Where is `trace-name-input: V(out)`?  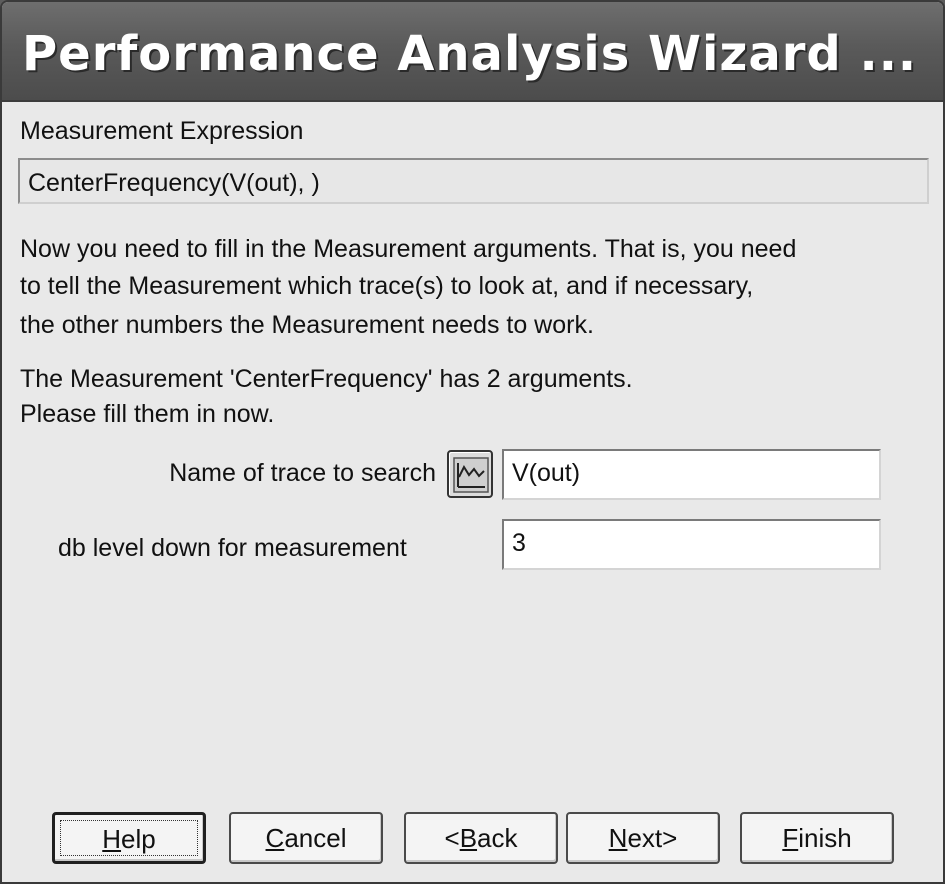
trace-name-input: V(out) is located at coordinates (691, 474).